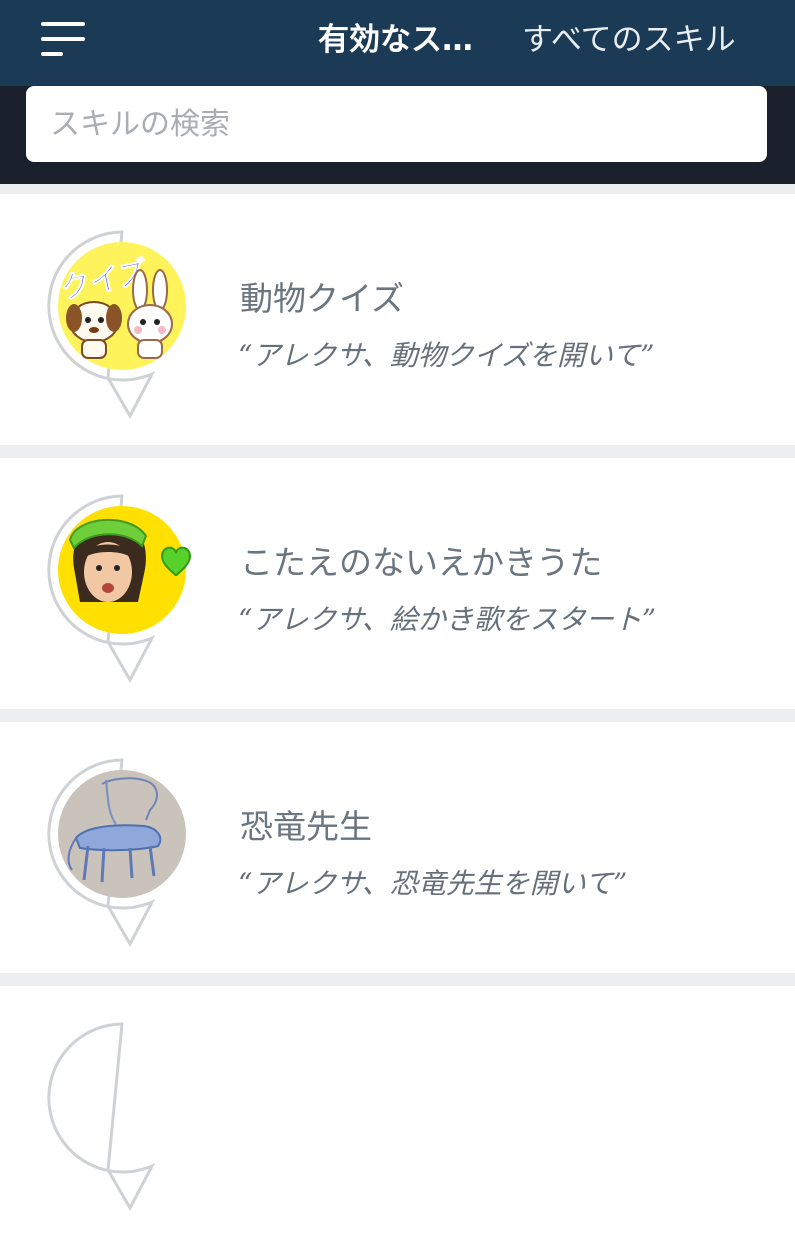 Image resolution: width=795 pixels, height=1237 pixels. What do you see at coordinates (116, 853) in the screenshot?
I see `dinosaur-drawing-icon` at bounding box center [116, 853].